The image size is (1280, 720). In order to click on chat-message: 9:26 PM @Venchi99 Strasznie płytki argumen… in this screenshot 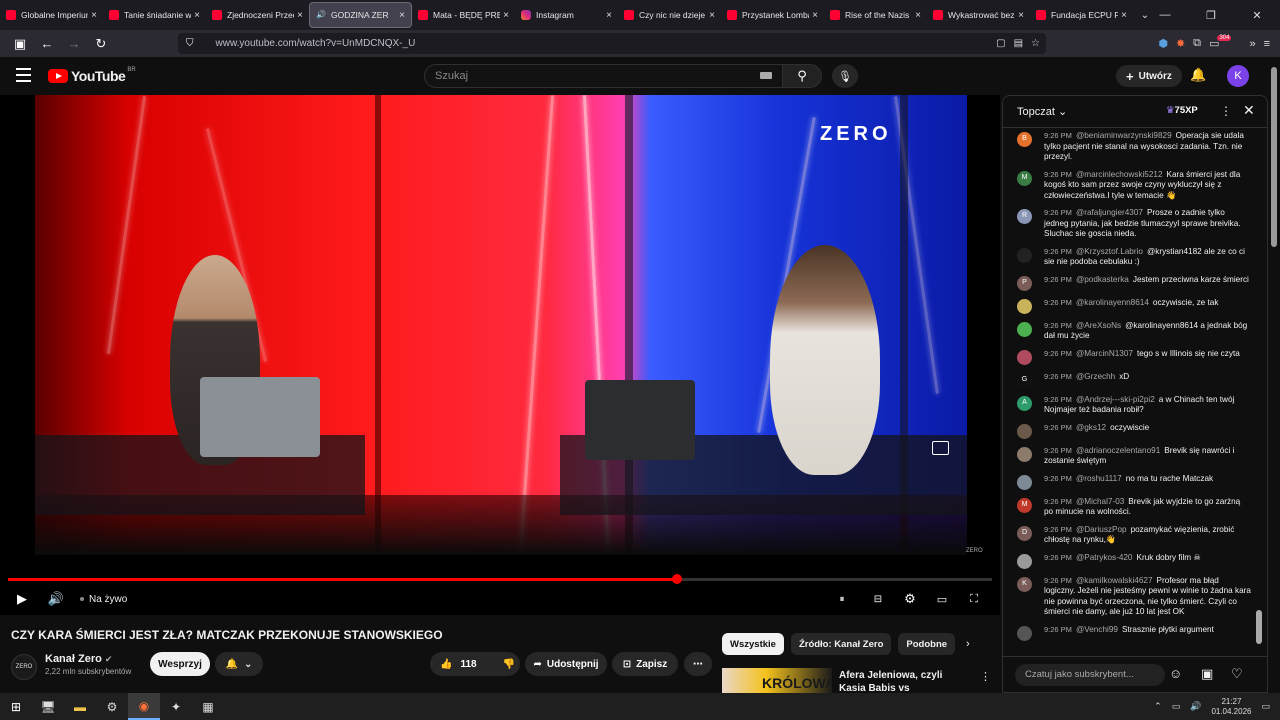, I will do `click(1131, 633)`.